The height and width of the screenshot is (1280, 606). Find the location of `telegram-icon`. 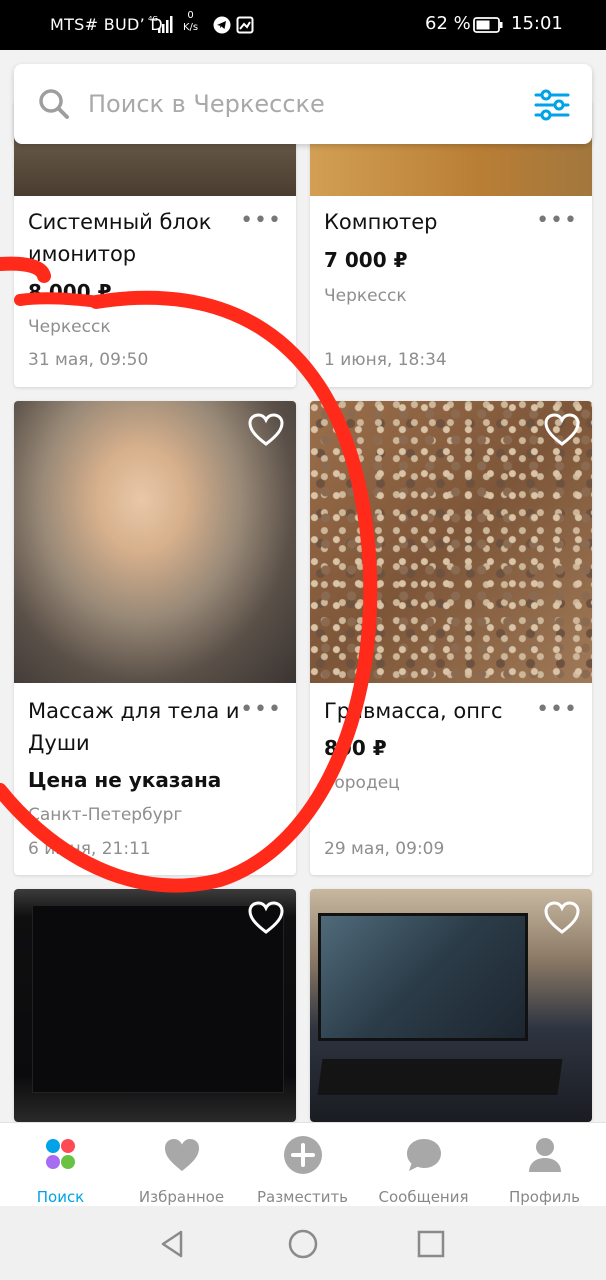

telegram-icon is located at coordinates (222, 25).